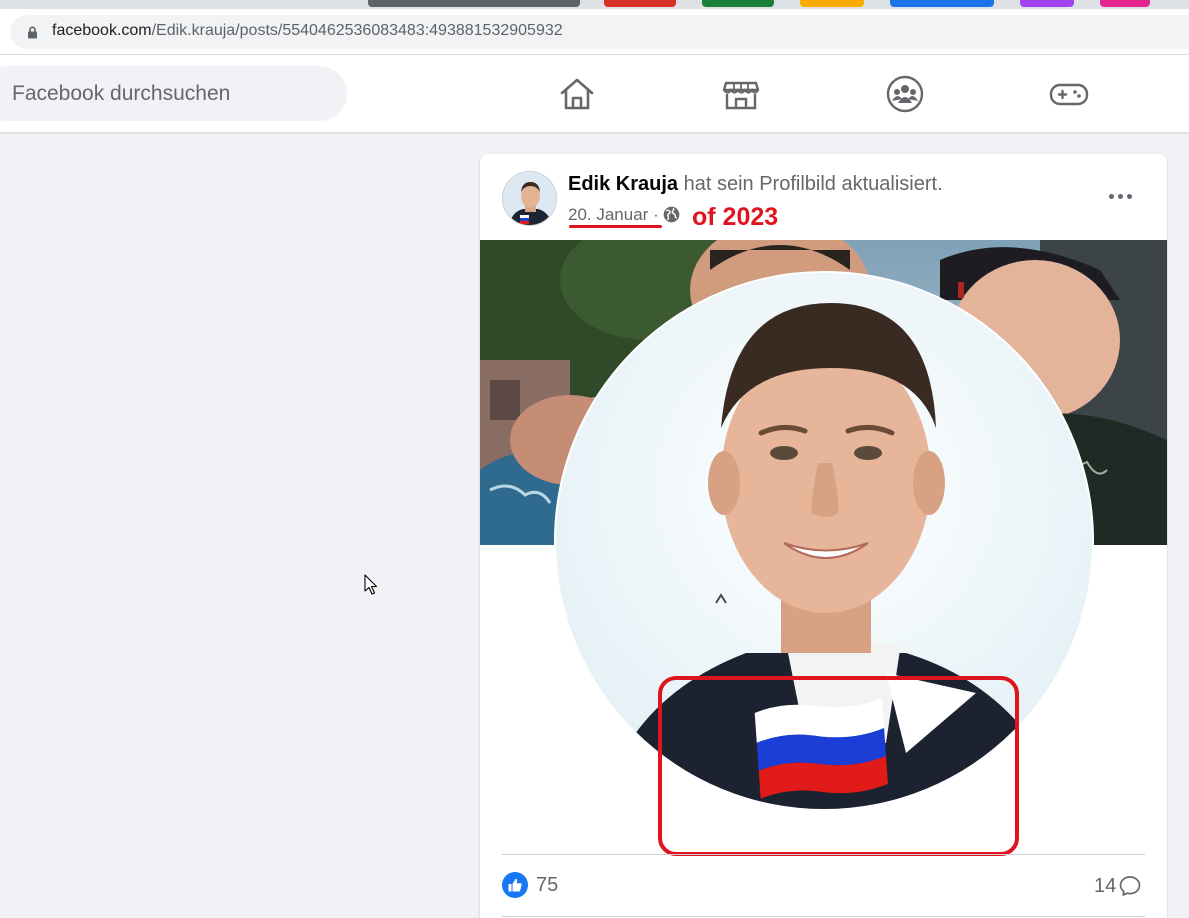 This screenshot has height=918, width=1189. What do you see at coordinates (121, 93) in the screenshot?
I see `search-placeholder: Facebook durchsuchen` at bounding box center [121, 93].